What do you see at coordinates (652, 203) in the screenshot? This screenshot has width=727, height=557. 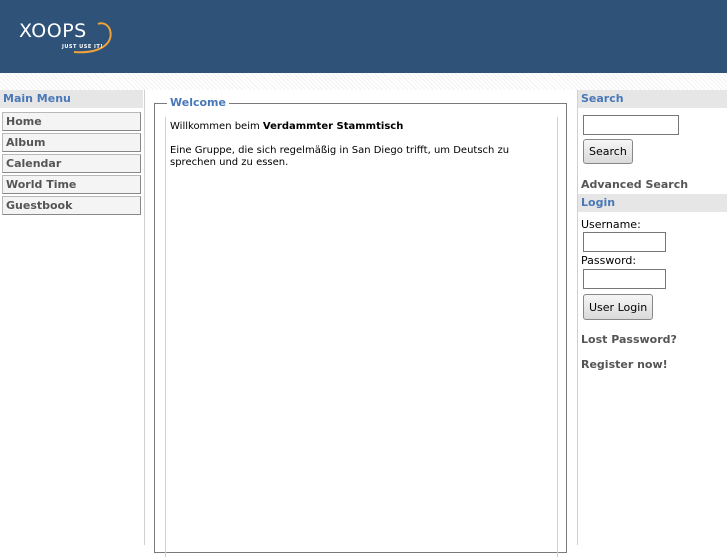 I see `login-block-title: Login` at bounding box center [652, 203].